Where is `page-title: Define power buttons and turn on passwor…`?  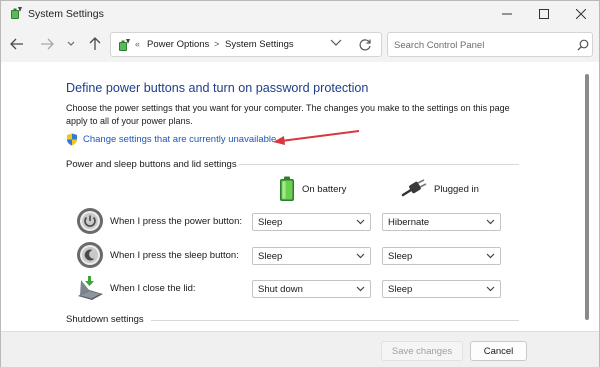 page-title: Define power buttons and turn on passwor… is located at coordinates (217, 88).